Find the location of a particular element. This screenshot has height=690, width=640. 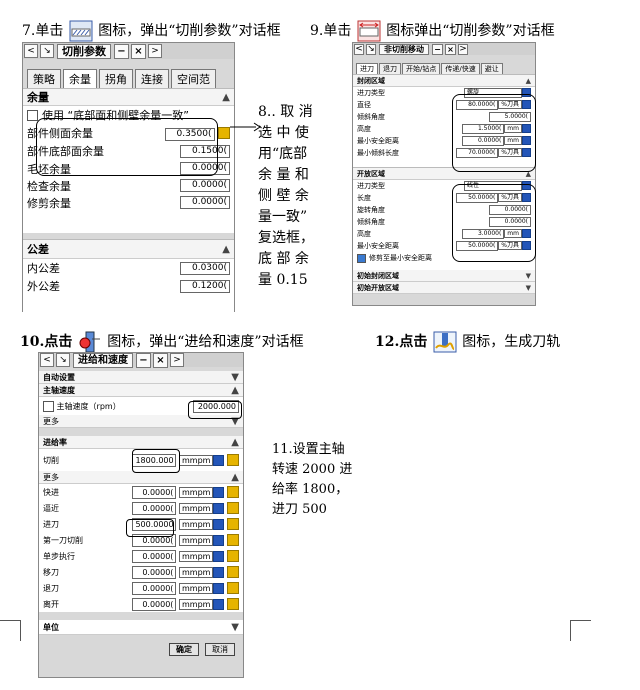

note-step11: 11.设置主轴 转速 2000 进给率 1800， 进刀 500 is located at coordinates (312, 479).